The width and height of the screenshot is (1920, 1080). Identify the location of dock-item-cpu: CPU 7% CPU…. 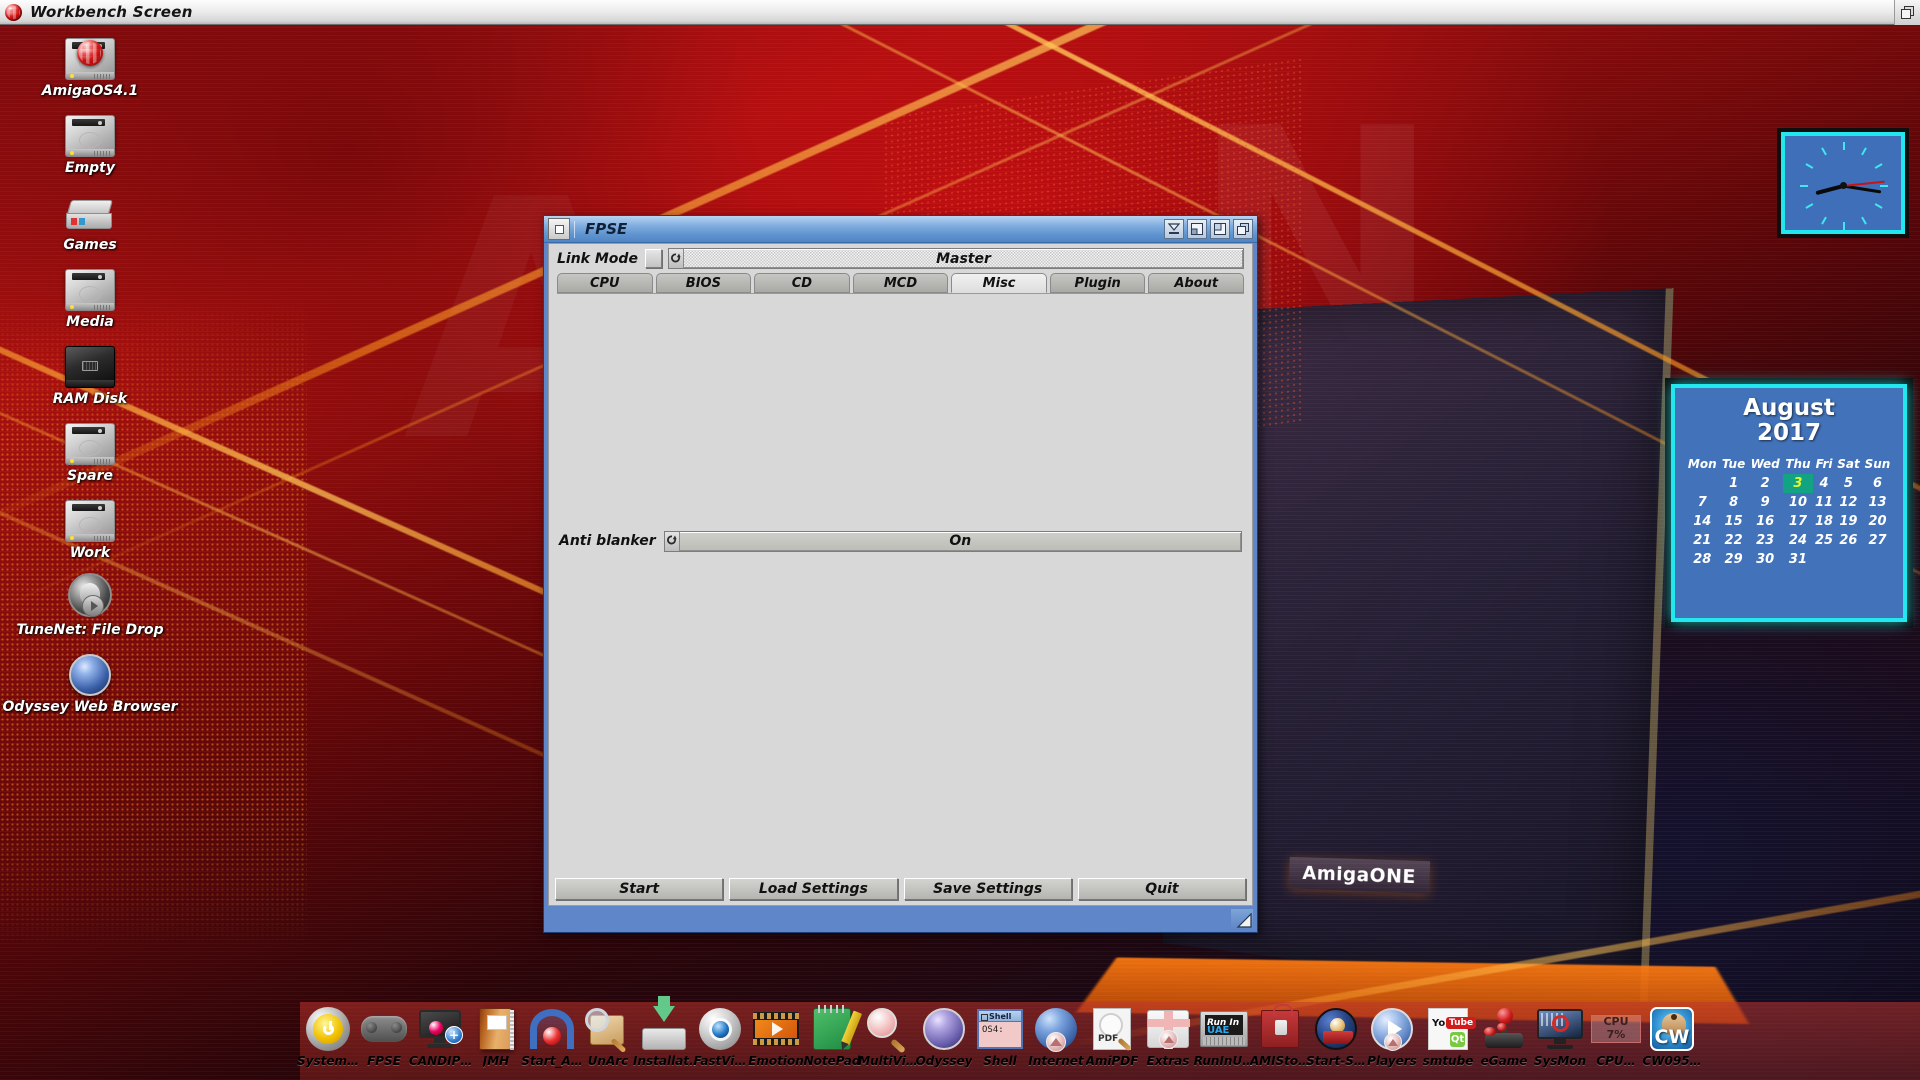
(1616, 1036).